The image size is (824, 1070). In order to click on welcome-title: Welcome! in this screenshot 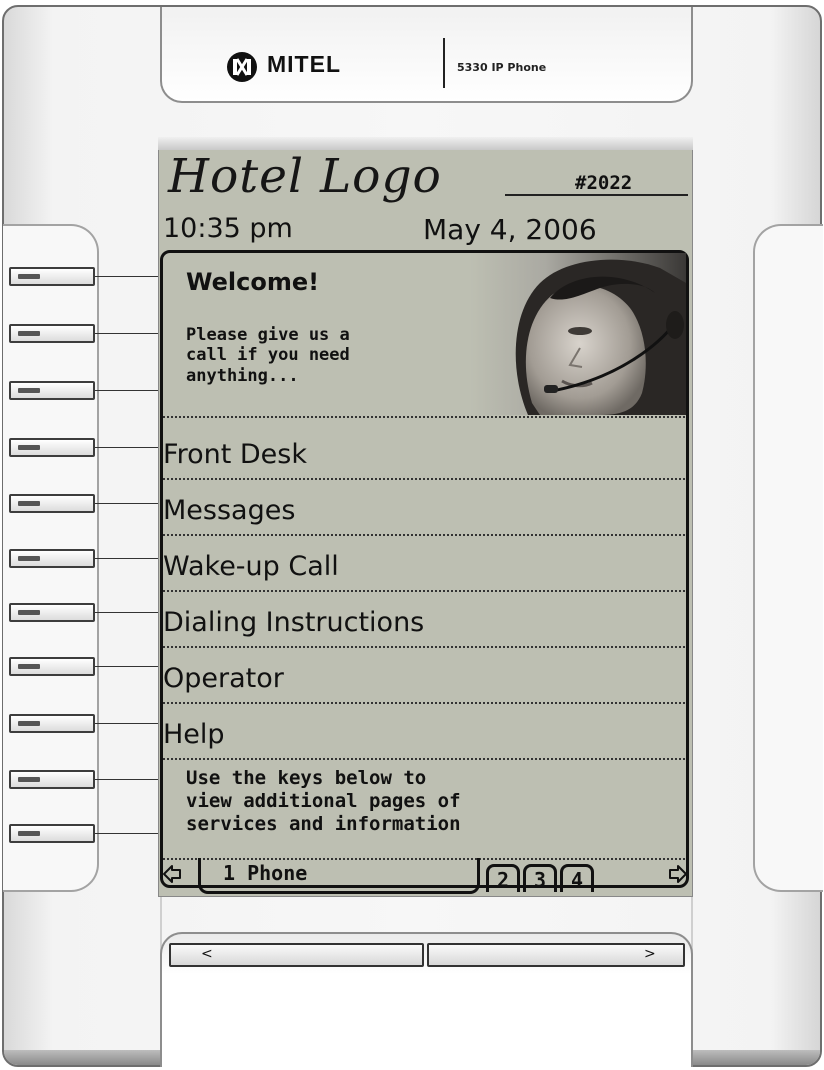, I will do `click(253, 282)`.